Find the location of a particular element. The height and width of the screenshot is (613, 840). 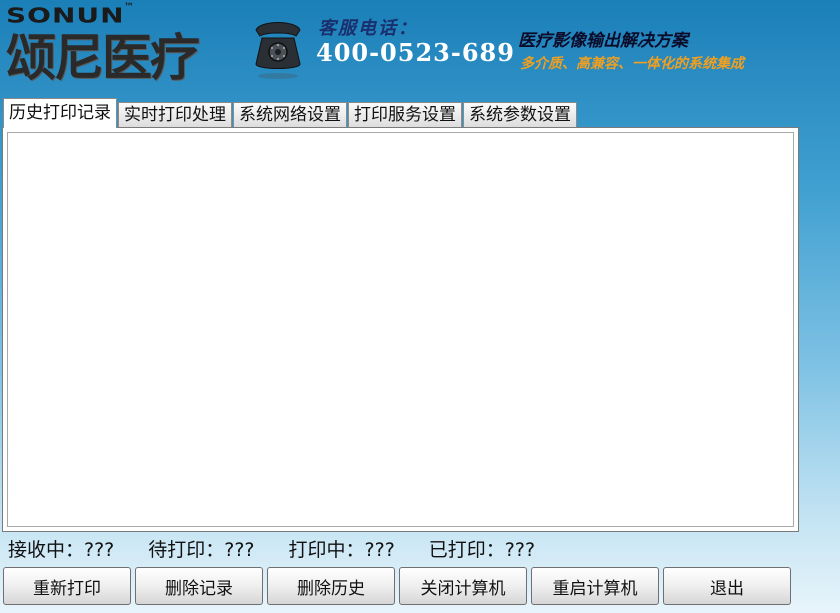

tab-print-service-settings: 打印服务设置 is located at coordinates (405, 115).